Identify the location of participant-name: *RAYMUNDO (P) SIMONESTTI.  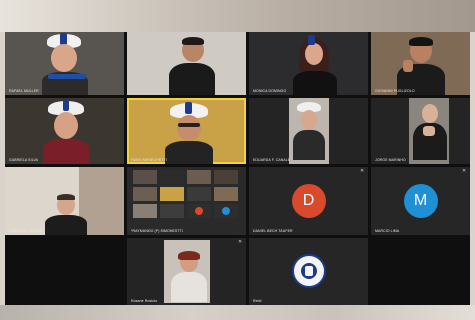
(157, 231).